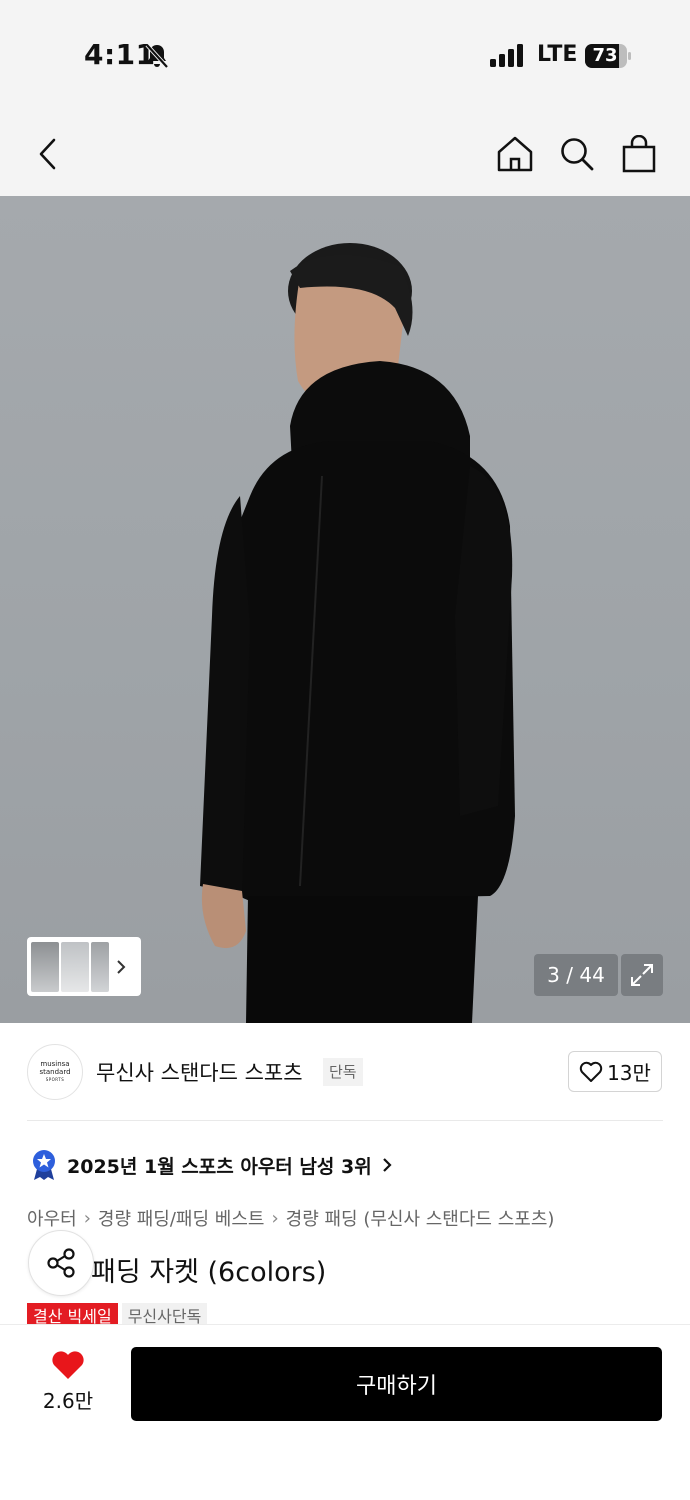 This screenshot has width=690, height=1500. I want to click on fullscreen-button, so click(642, 975).